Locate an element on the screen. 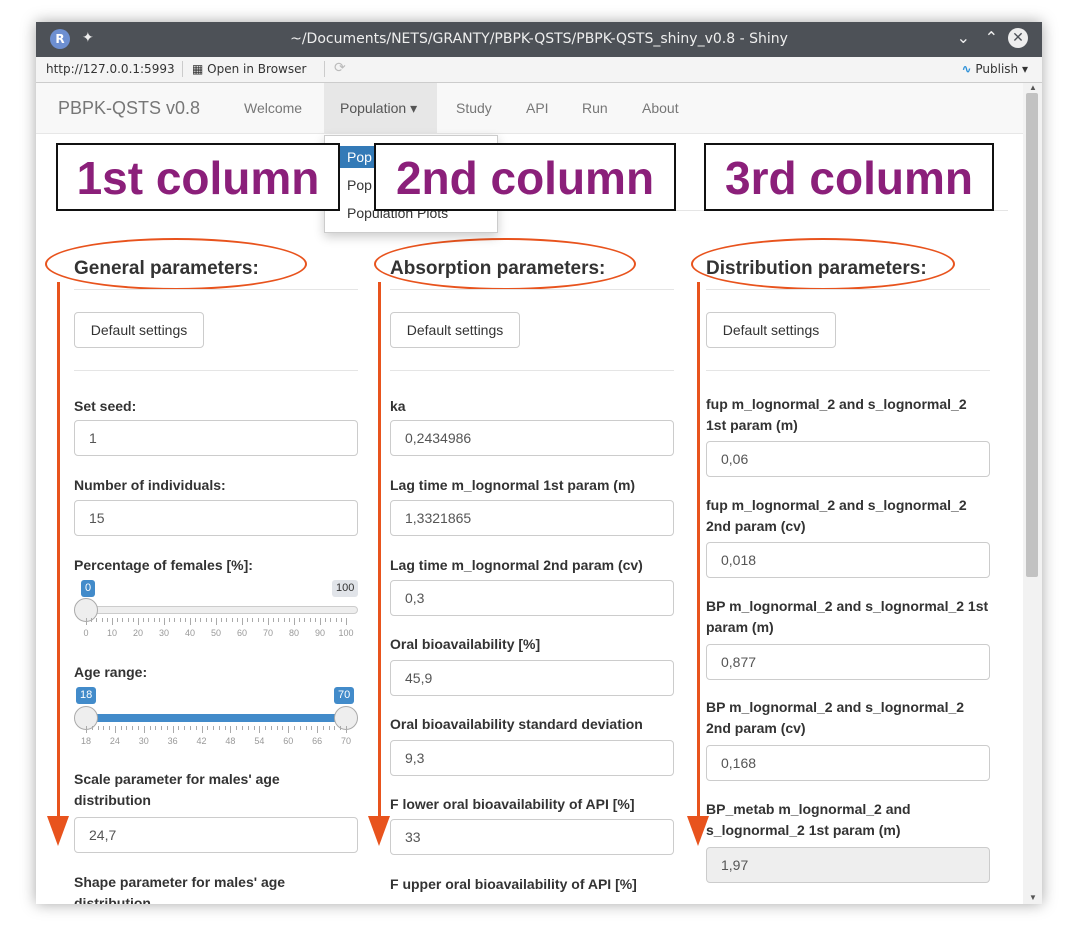 The image size is (1077, 939). females-max-badge: 100 is located at coordinates (345, 588).